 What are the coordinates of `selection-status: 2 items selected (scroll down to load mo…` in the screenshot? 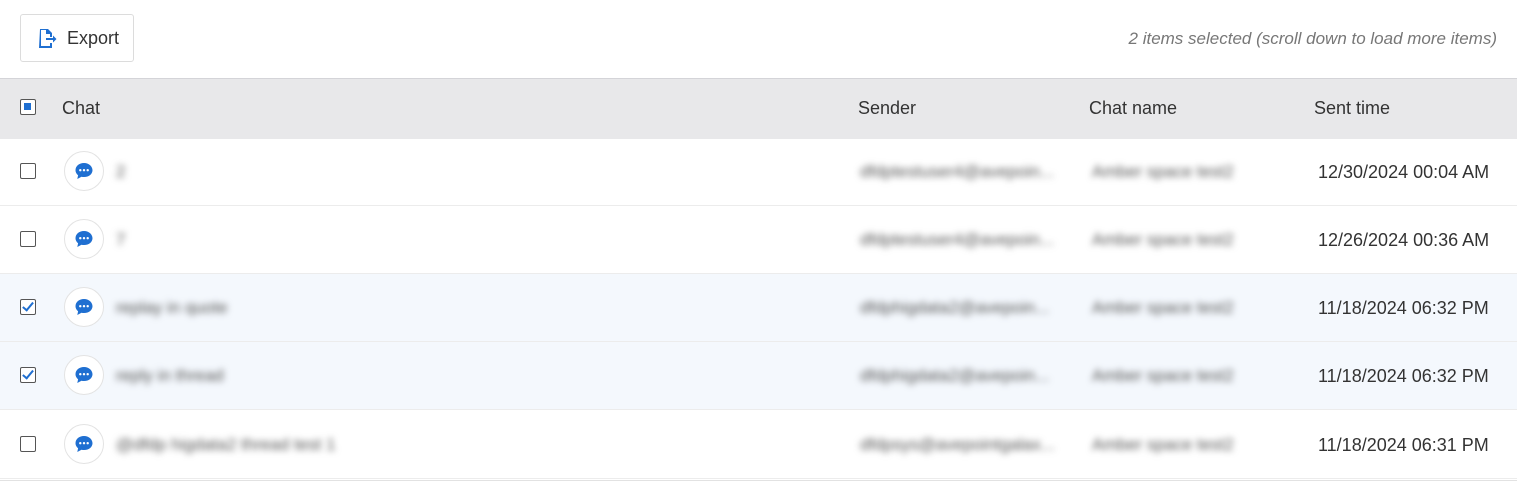 It's located at (1312, 38).